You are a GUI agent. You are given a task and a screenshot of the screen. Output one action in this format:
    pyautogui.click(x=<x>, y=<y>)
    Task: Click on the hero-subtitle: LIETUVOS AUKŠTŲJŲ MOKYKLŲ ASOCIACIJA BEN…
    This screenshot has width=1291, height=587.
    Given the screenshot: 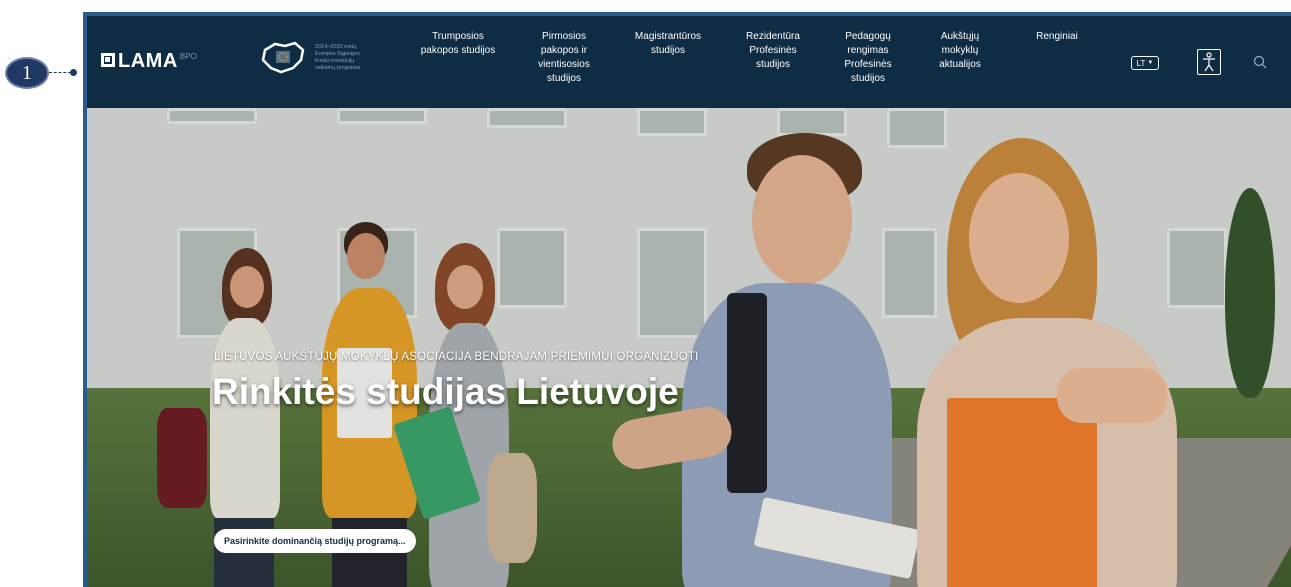 What is the action you would take?
    pyautogui.click(x=456, y=357)
    